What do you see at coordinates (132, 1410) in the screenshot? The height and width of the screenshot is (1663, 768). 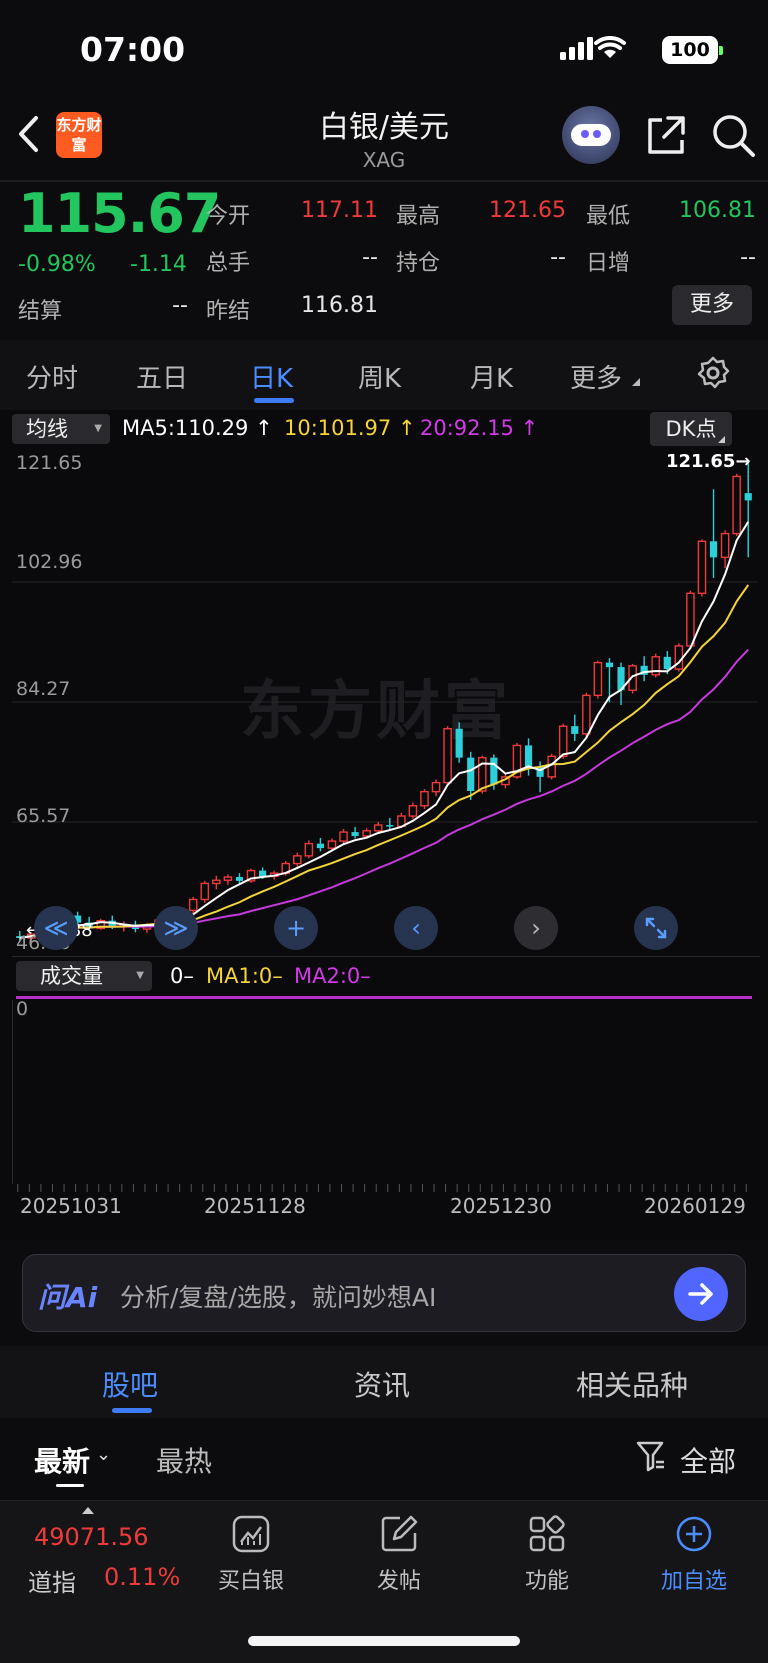 I see `active-section-indicator` at bounding box center [132, 1410].